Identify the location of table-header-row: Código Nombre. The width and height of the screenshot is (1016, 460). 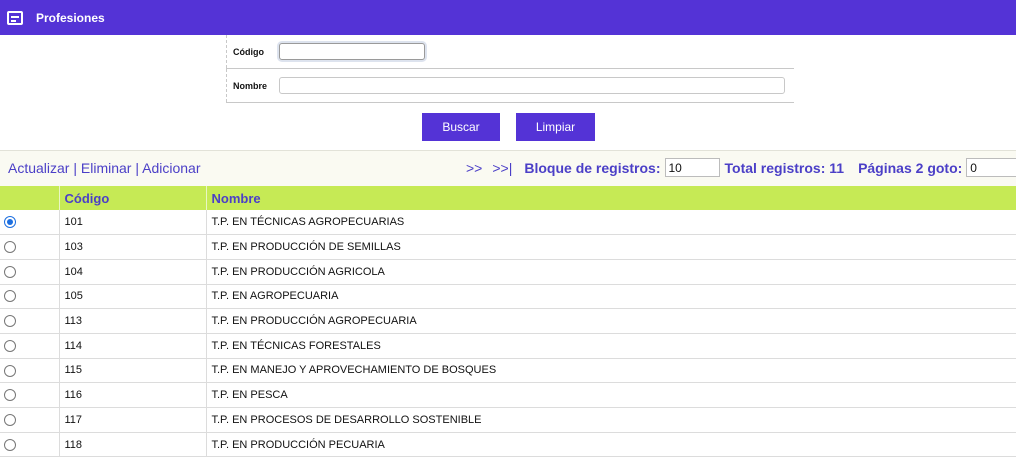
(508, 198).